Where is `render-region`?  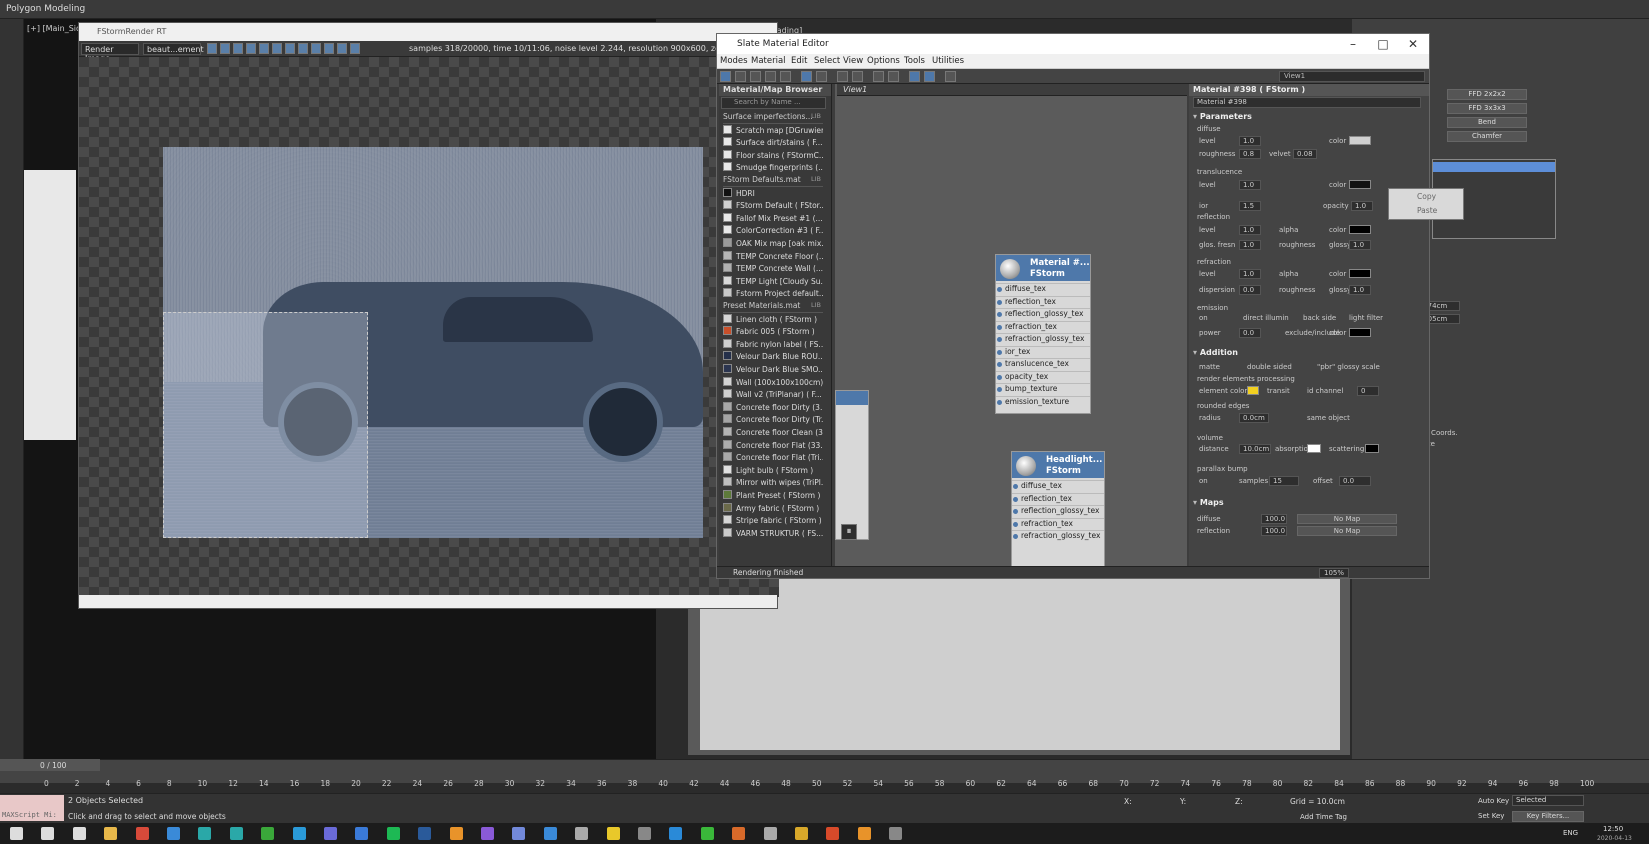 render-region is located at coordinates (265, 425).